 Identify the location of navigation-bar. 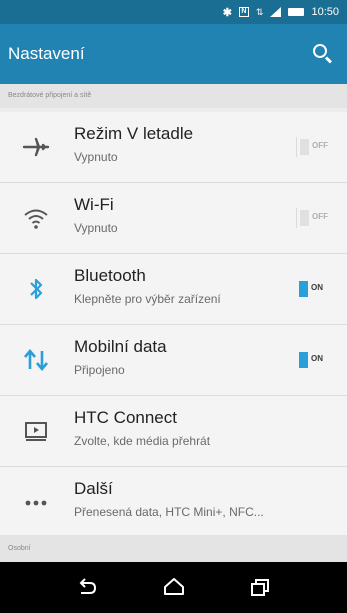
(173, 587).